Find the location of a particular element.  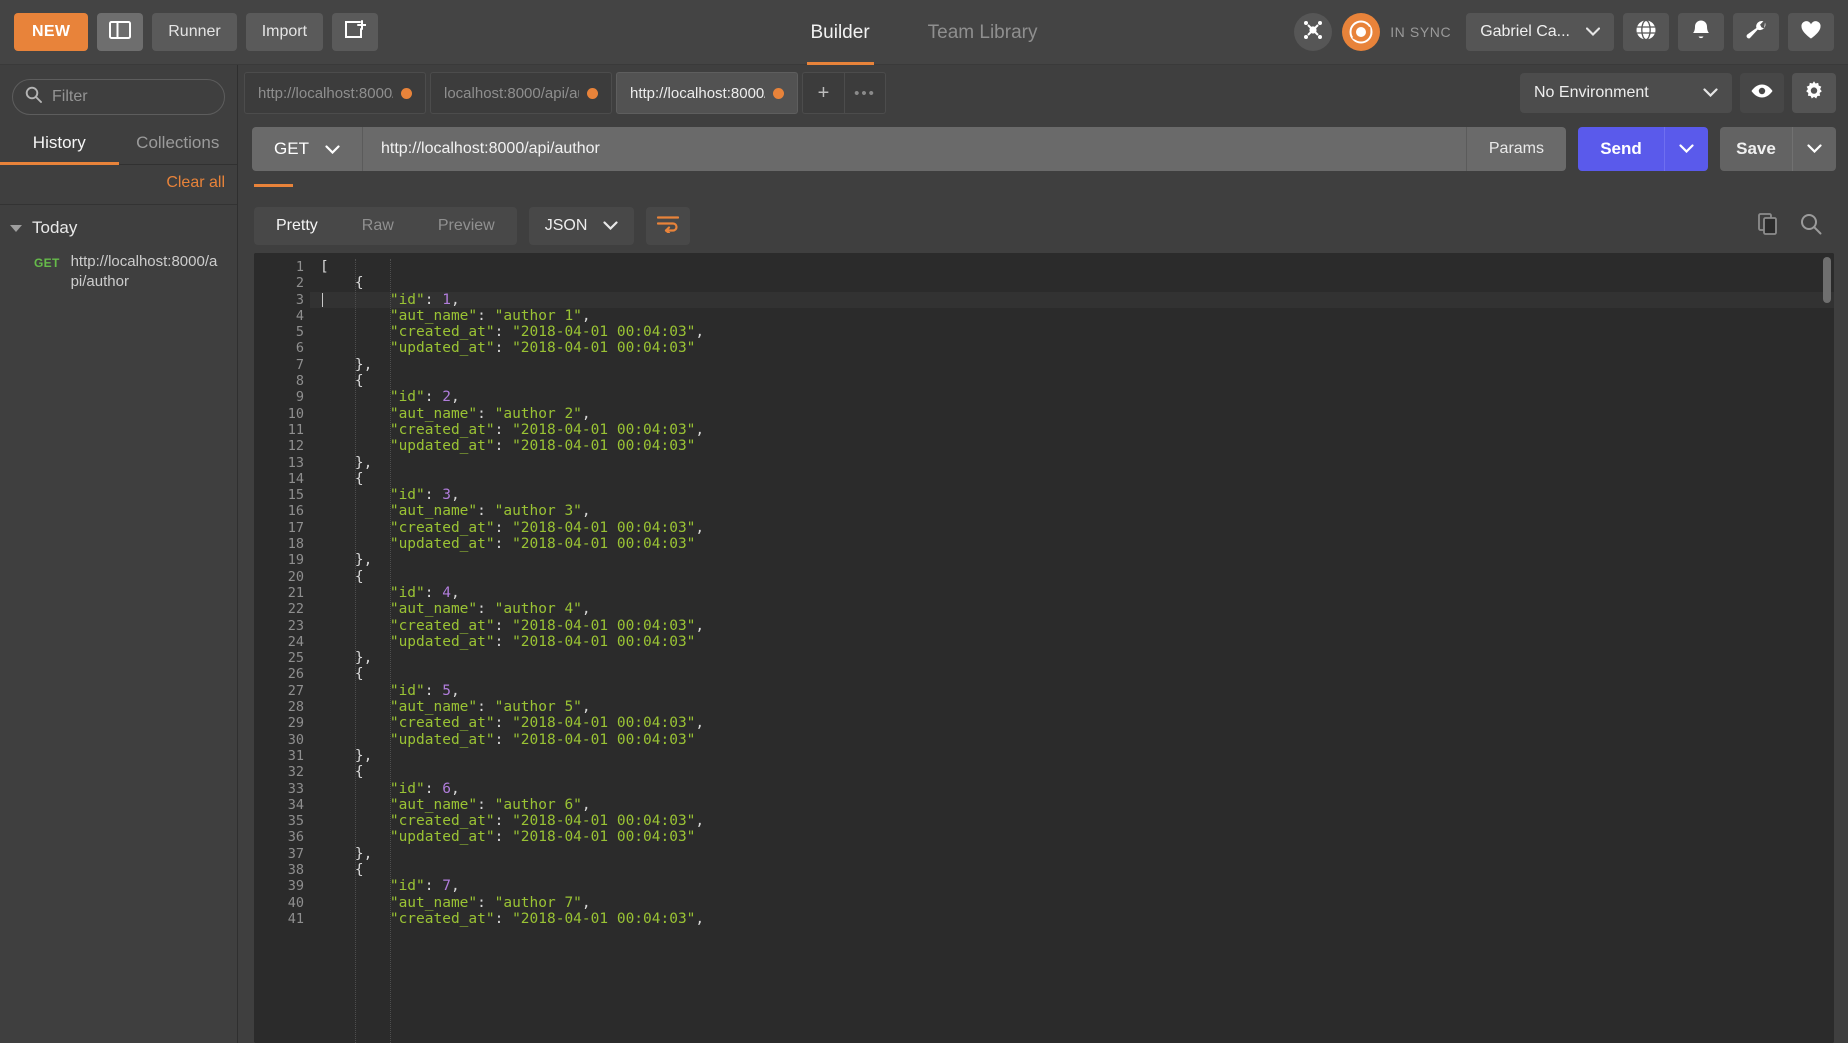

code-line: "id": 6, is located at coordinates (390, 788).